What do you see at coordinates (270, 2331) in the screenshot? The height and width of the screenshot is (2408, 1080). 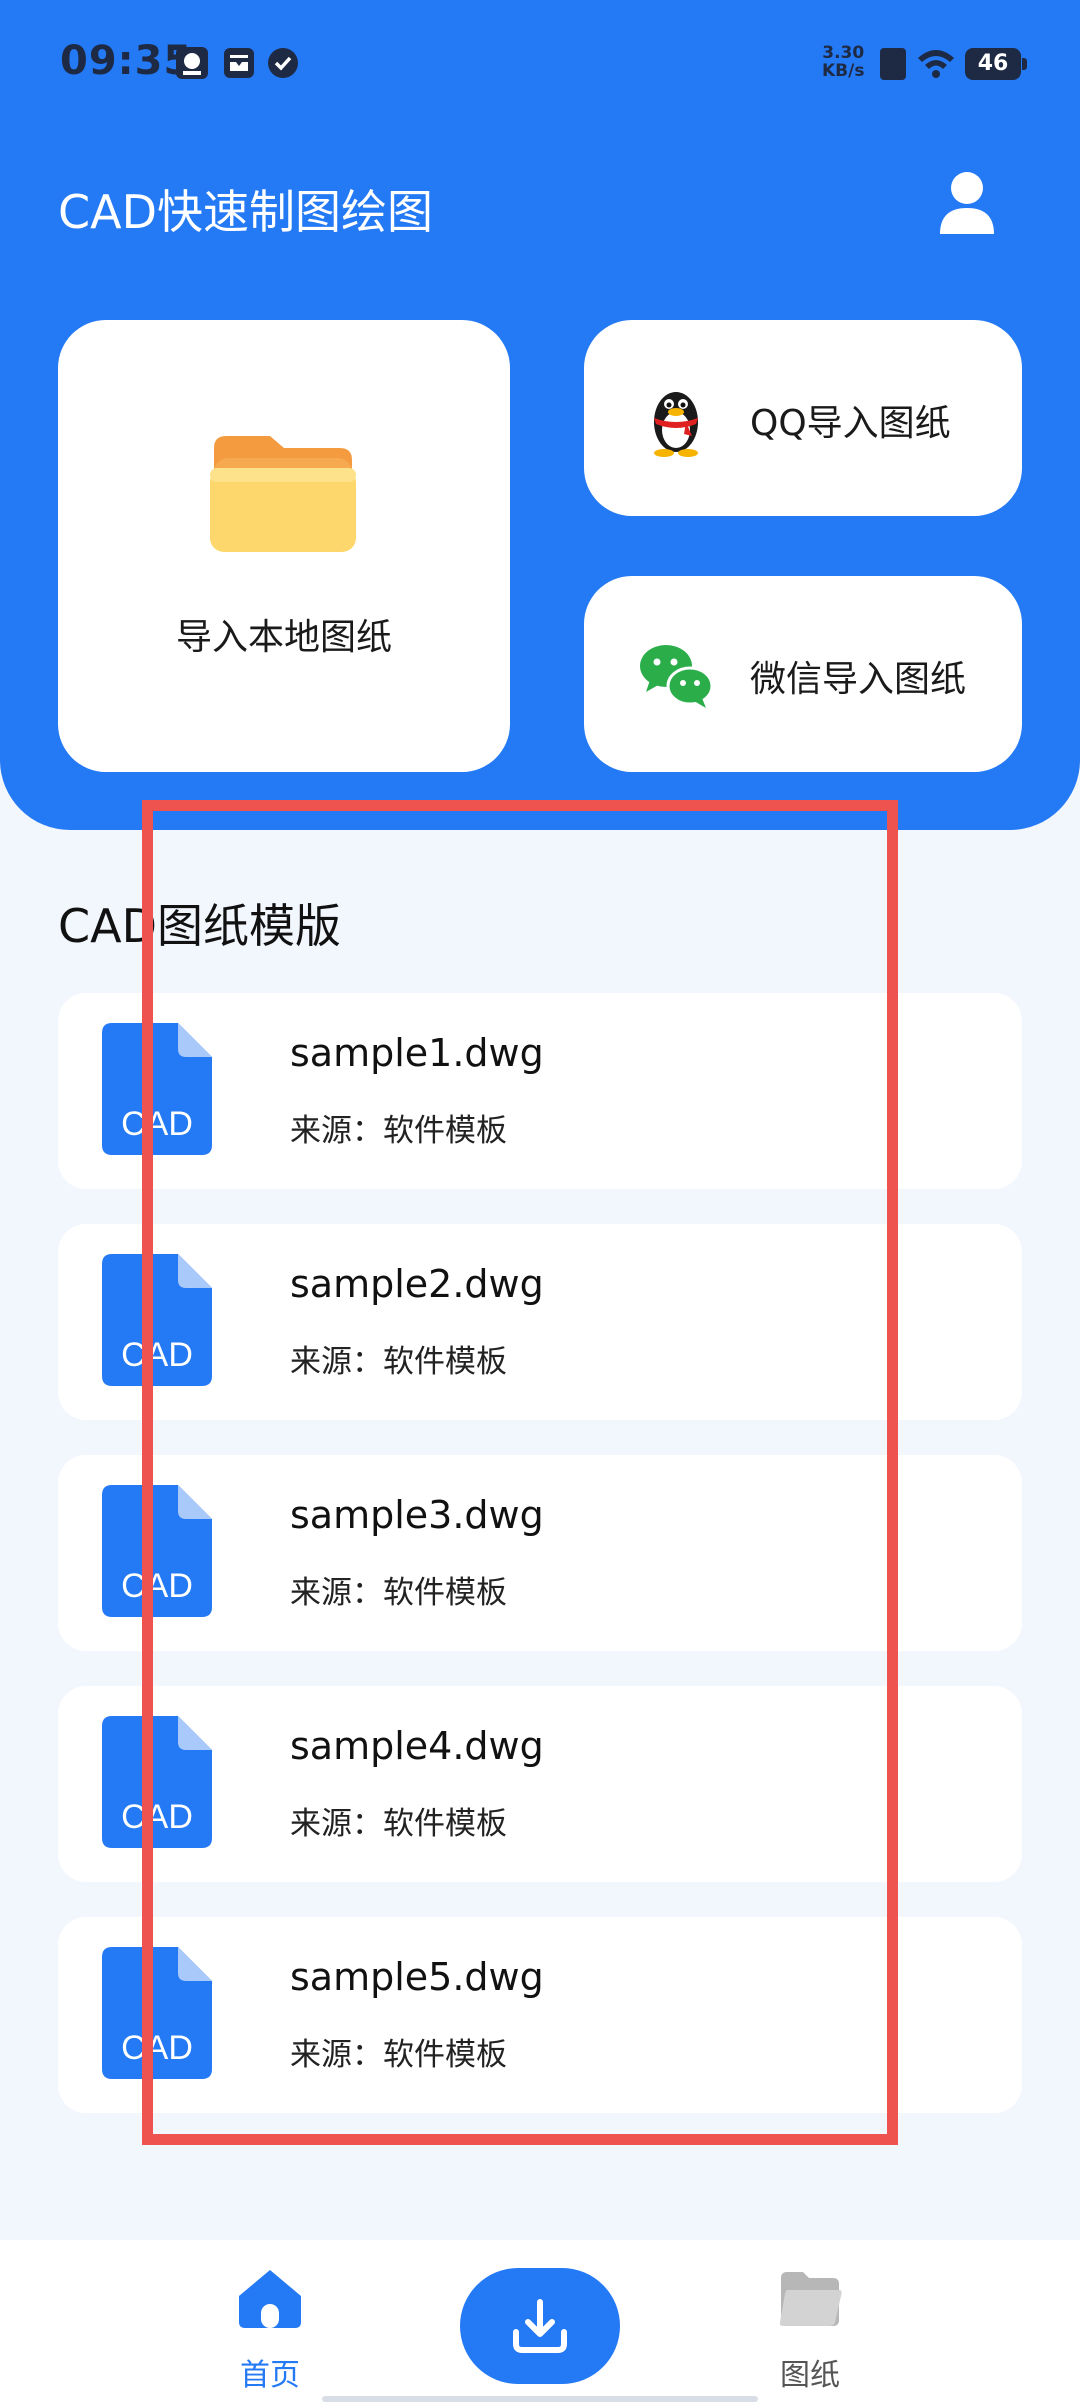 I see `nav-home: 首页` at bounding box center [270, 2331].